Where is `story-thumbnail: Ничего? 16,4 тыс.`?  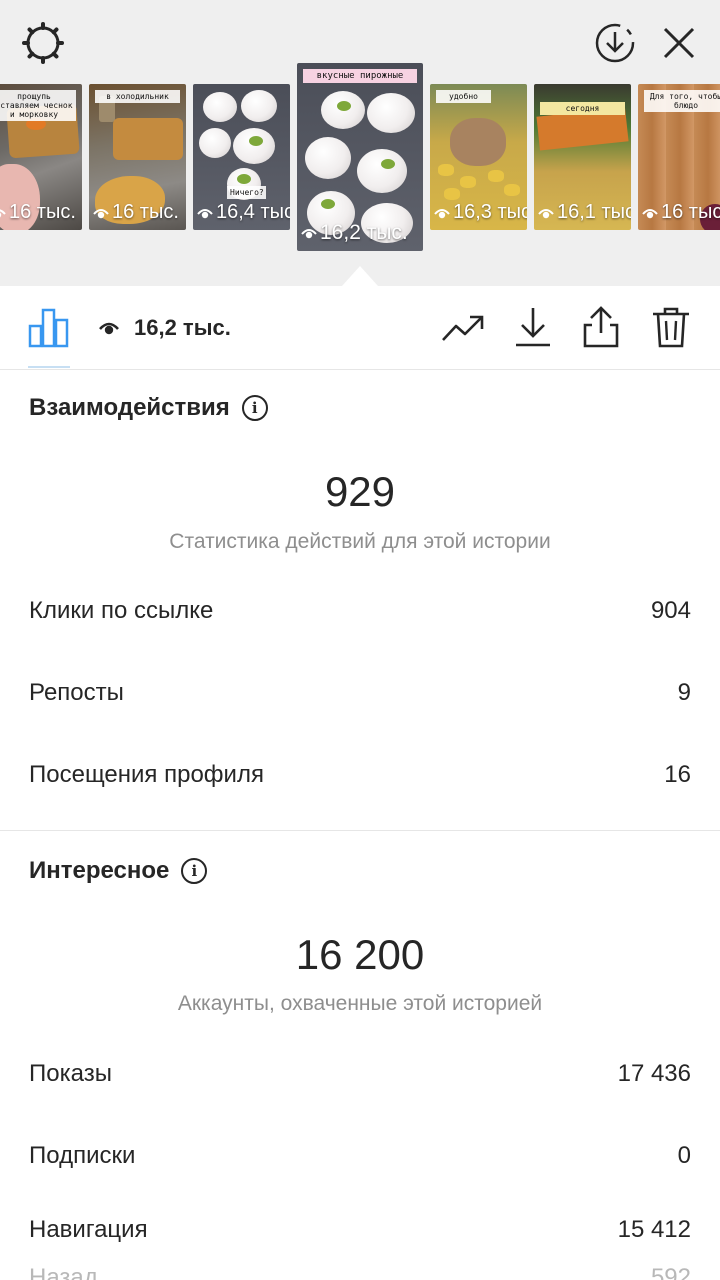
story-thumbnail: Ничего? 16,4 тыс. is located at coordinates (241, 157).